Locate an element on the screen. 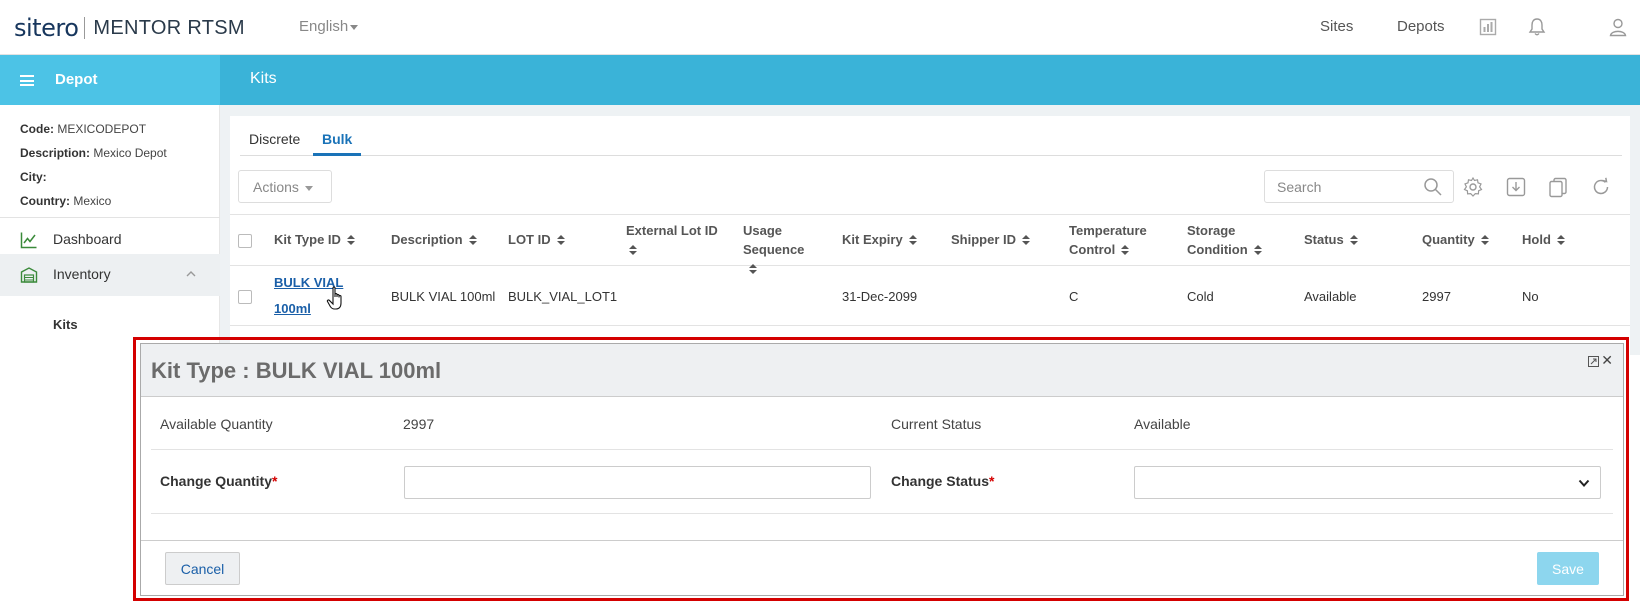 The width and height of the screenshot is (1640, 604). change-status-select is located at coordinates (1367, 482).